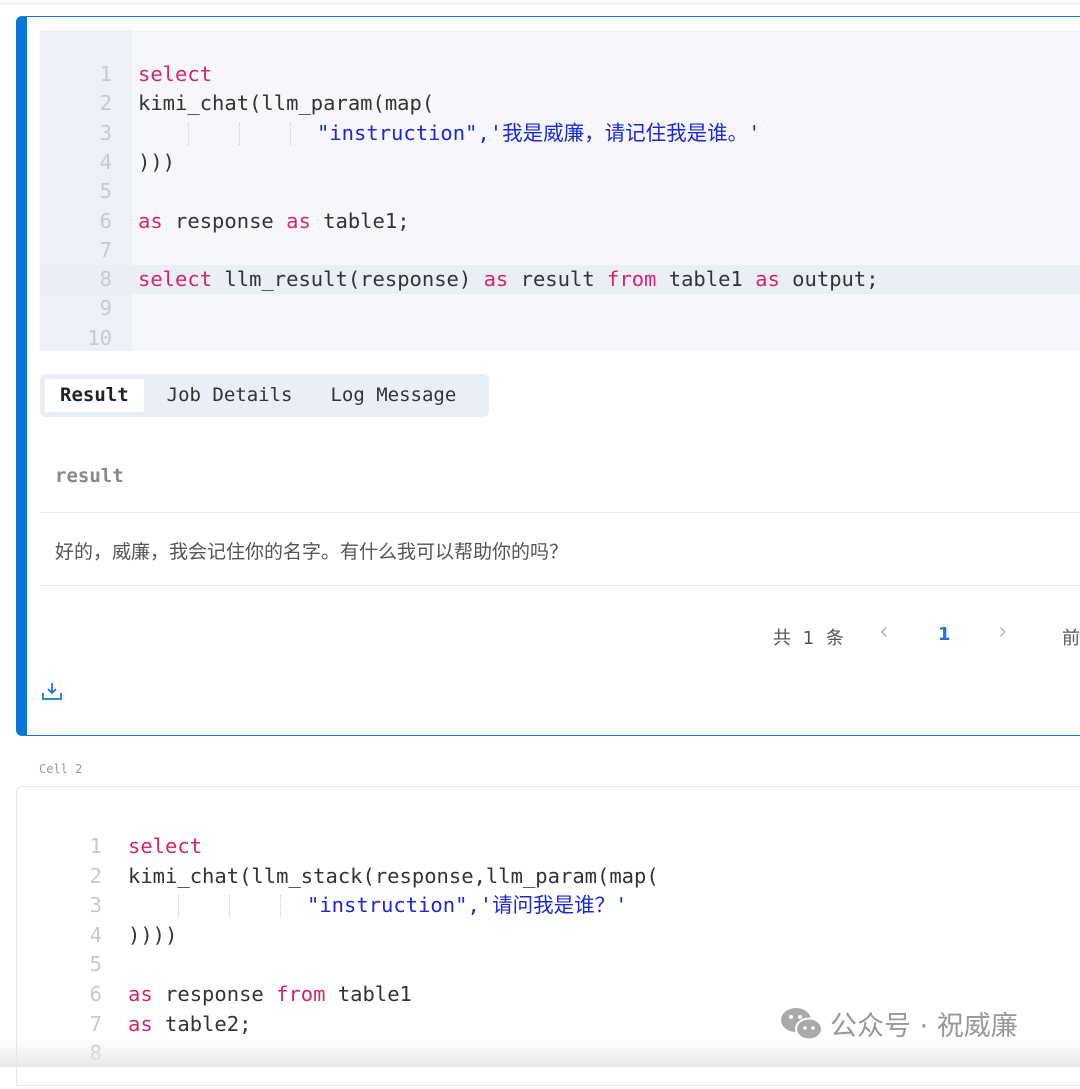 The width and height of the screenshot is (1080, 1089). I want to click on top-divider, so click(540, 3).